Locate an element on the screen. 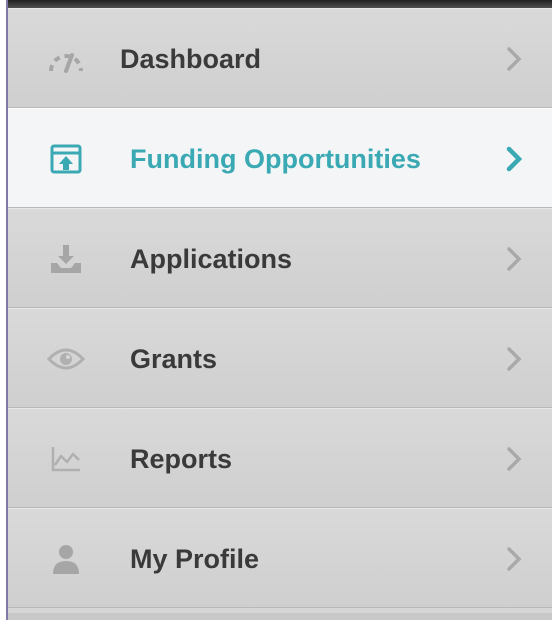 The image size is (552, 620). download-tray-icon is located at coordinates (66, 259).